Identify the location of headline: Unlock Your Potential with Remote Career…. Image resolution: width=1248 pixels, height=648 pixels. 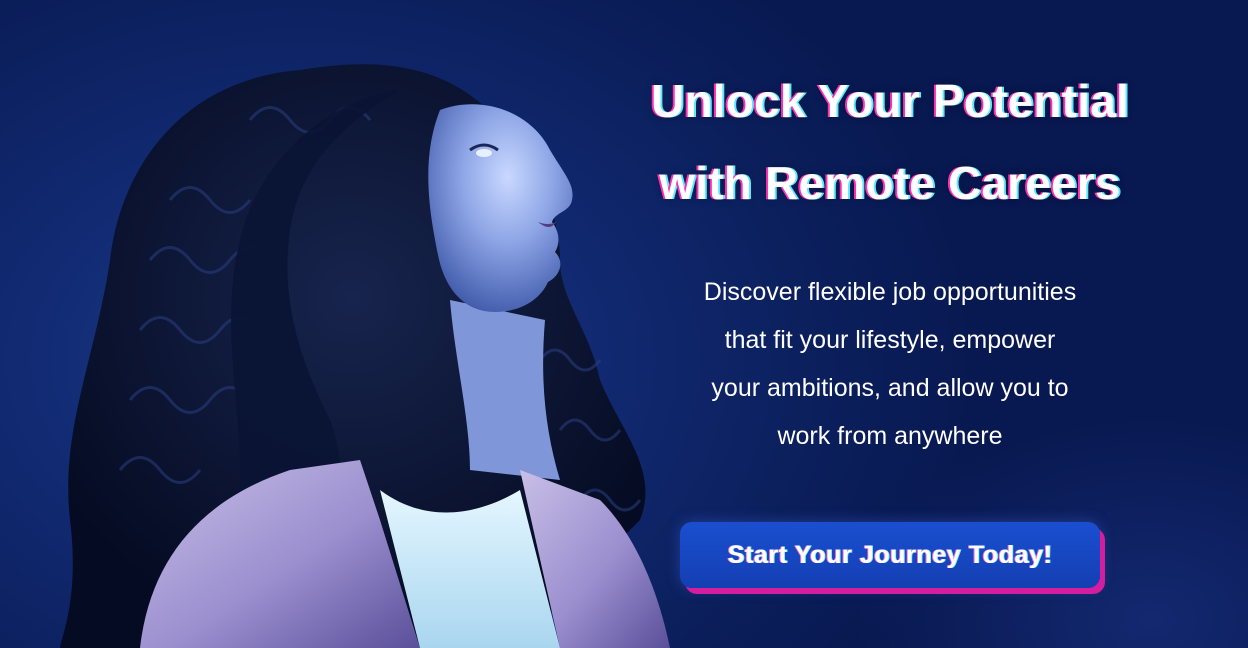
(890, 142).